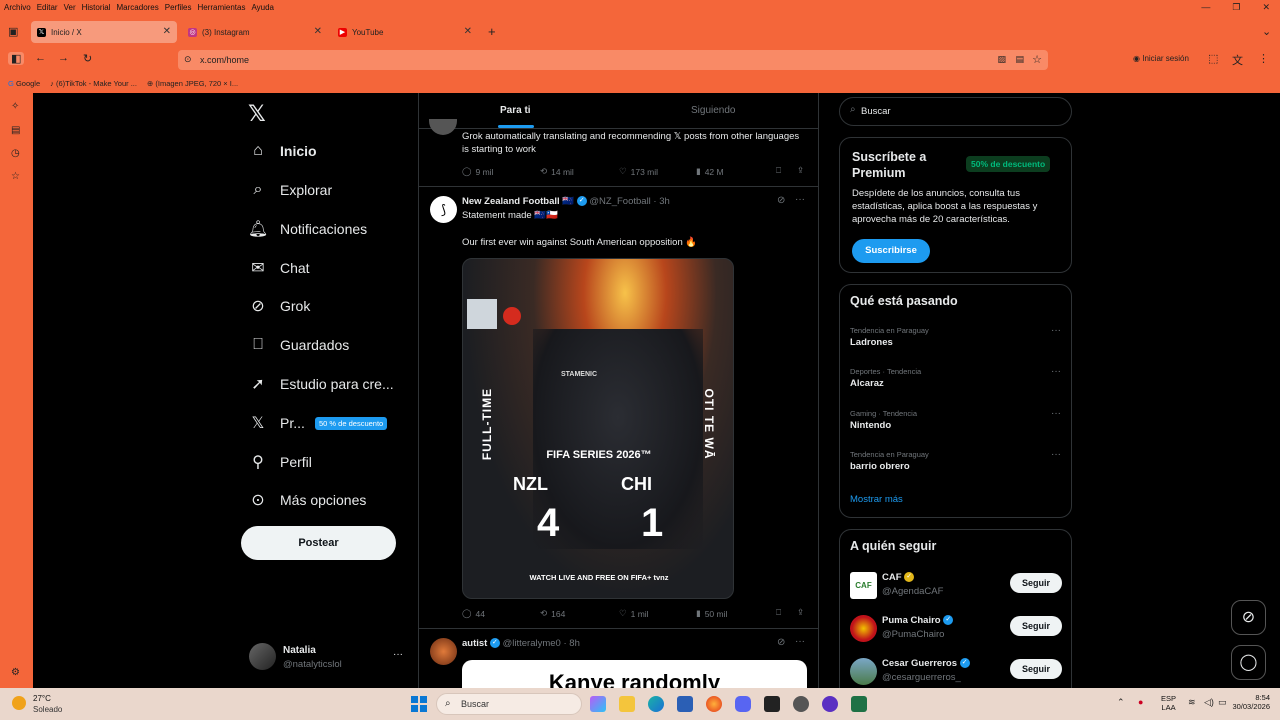  What do you see at coordinates (955, 111) in the screenshot?
I see `search-box: ⌕ Buscar` at bounding box center [955, 111].